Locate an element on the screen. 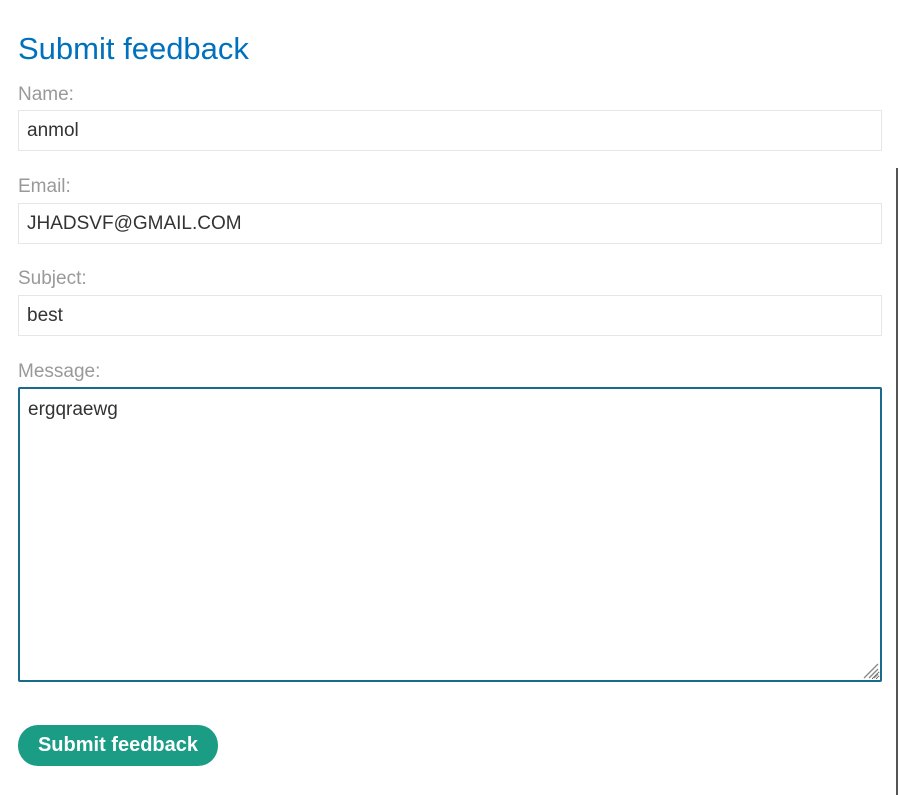 This screenshot has width=902, height=795. scrollbar is located at coordinates (897, 481).